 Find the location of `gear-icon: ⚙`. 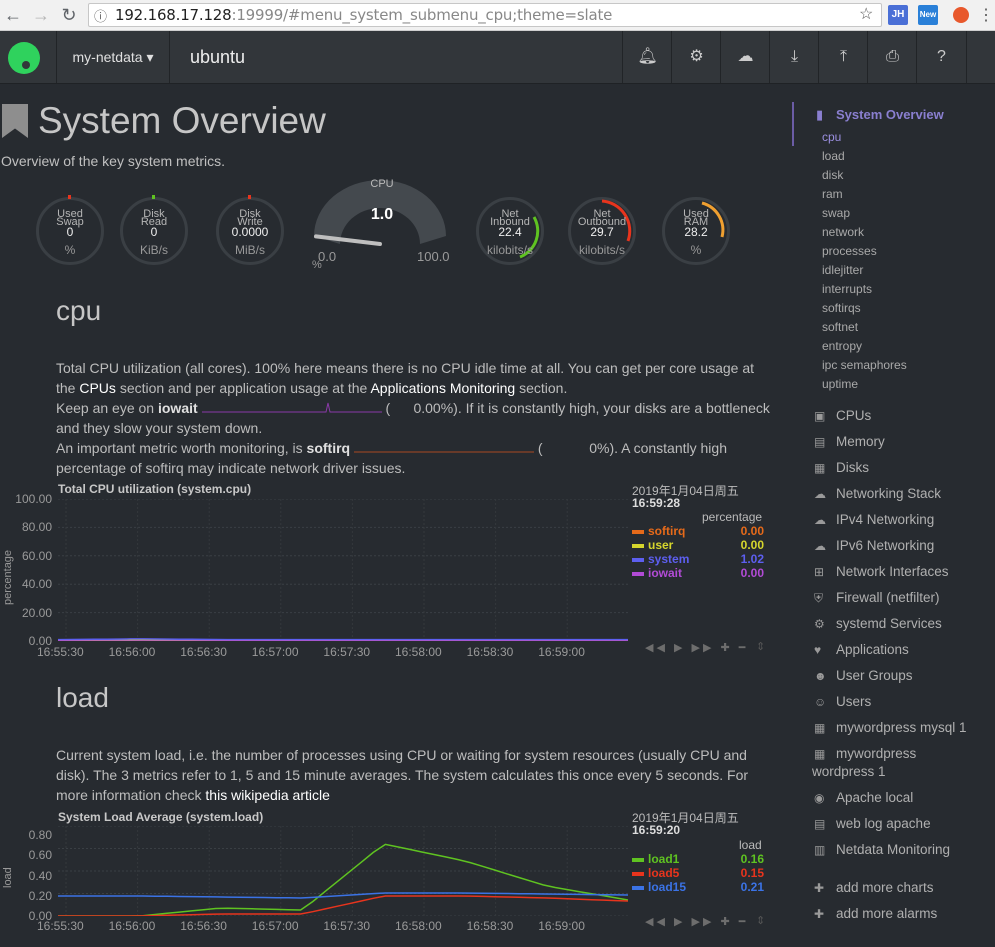

gear-icon: ⚙ is located at coordinates (696, 57).